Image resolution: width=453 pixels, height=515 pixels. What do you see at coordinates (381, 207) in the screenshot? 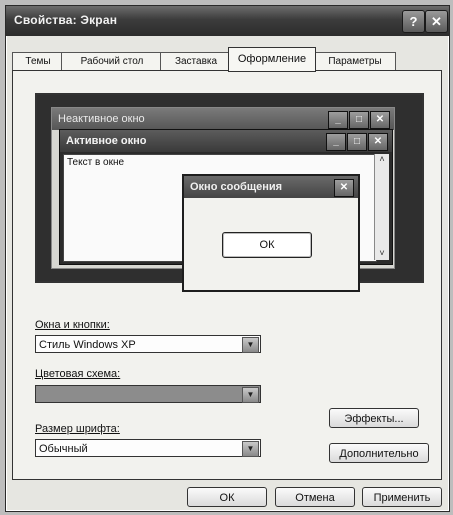
I see `preview-scrollbar: ˄ ˅` at bounding box center [381, 207].